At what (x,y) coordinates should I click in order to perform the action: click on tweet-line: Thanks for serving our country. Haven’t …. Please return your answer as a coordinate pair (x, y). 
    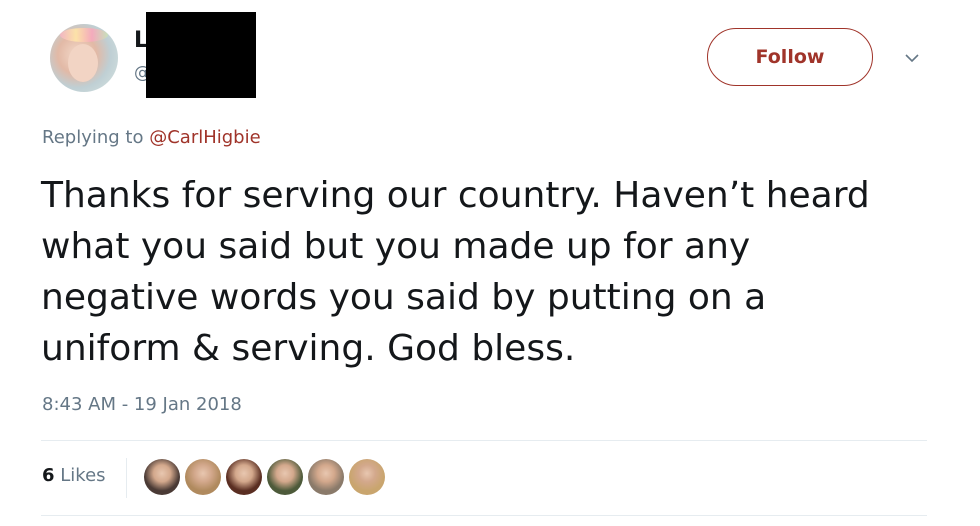
    Looking at the image, I should click on (455, 195).